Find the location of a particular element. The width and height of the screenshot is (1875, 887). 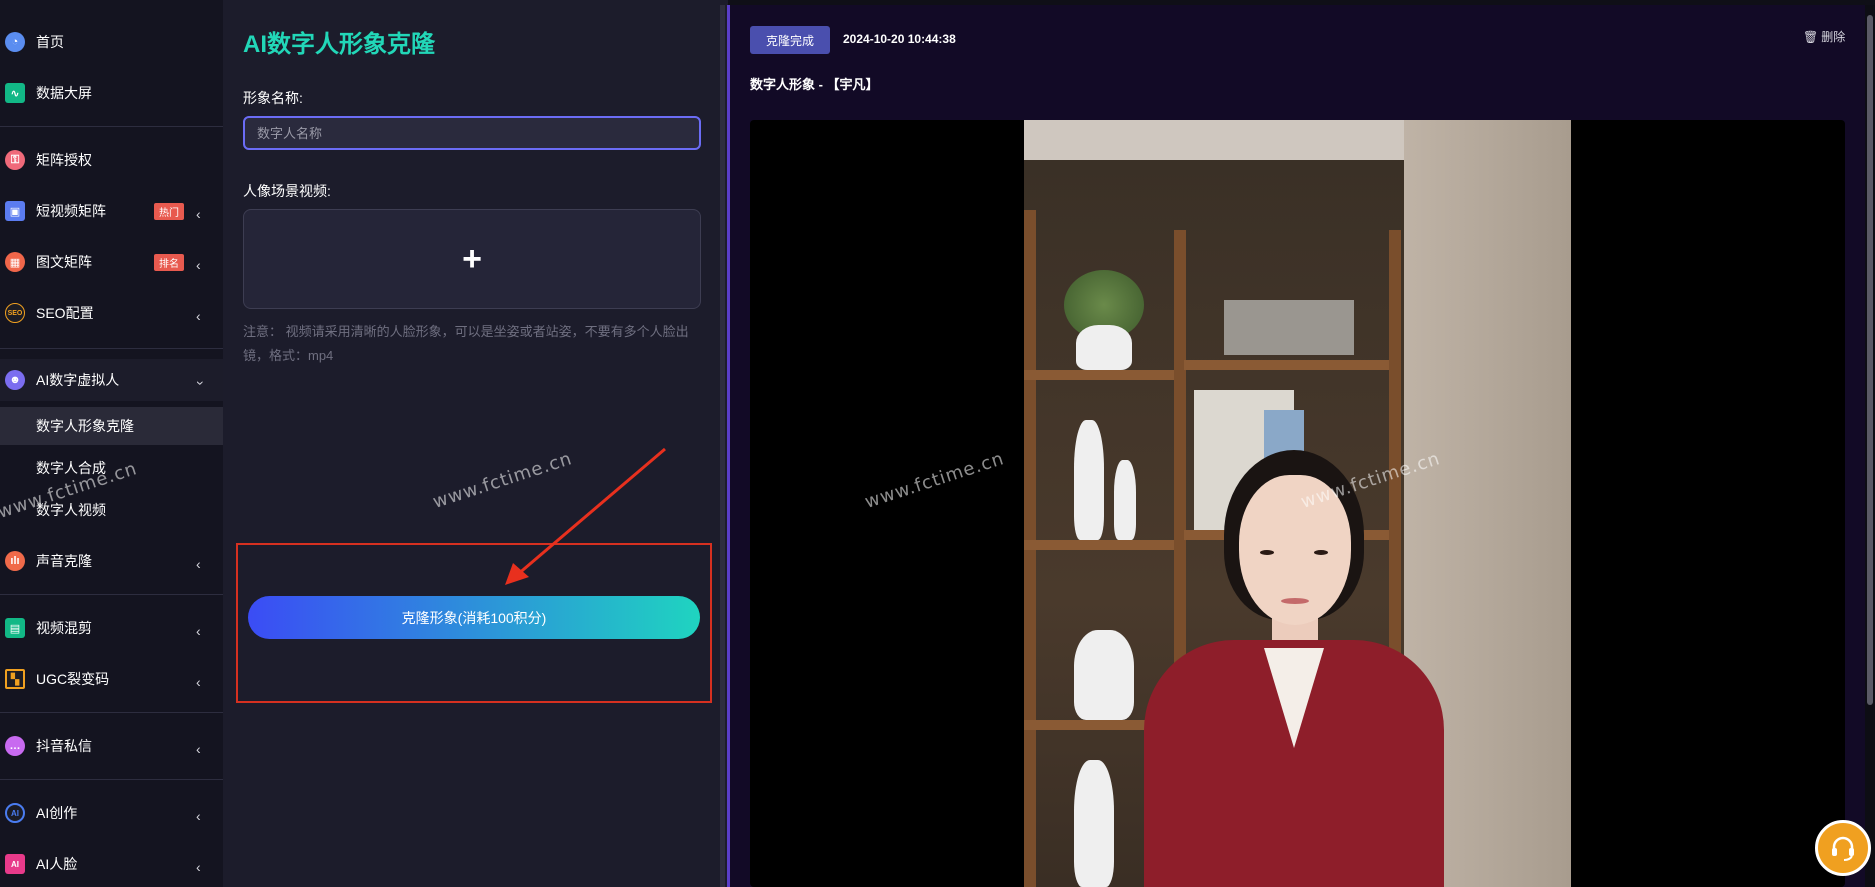

sidebar-item-seo-config: SEO SEO配置 ‹ is located at coordinates (111, 313).